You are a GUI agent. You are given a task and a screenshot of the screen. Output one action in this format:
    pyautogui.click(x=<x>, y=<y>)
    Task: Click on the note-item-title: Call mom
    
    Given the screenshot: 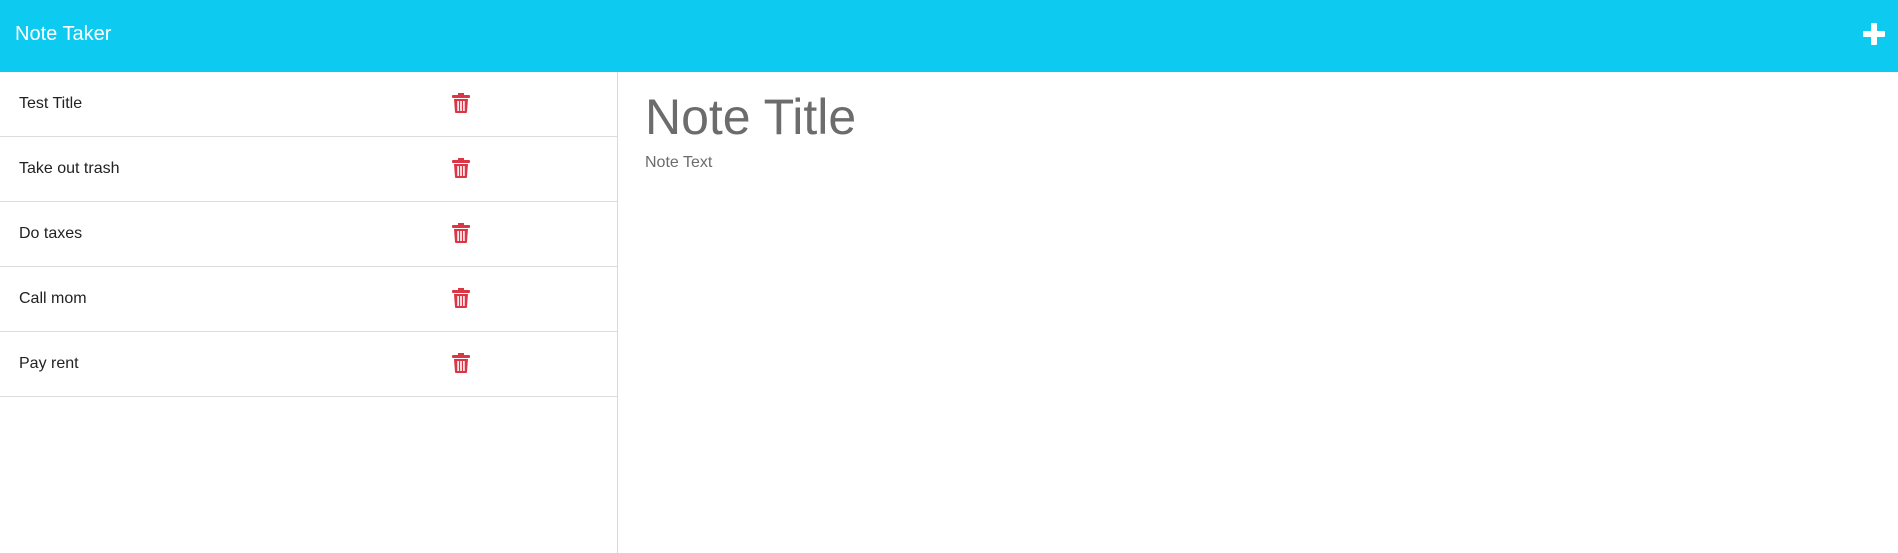 What is the action you would take?
    pyautogui.click(x=53, y=299)
    